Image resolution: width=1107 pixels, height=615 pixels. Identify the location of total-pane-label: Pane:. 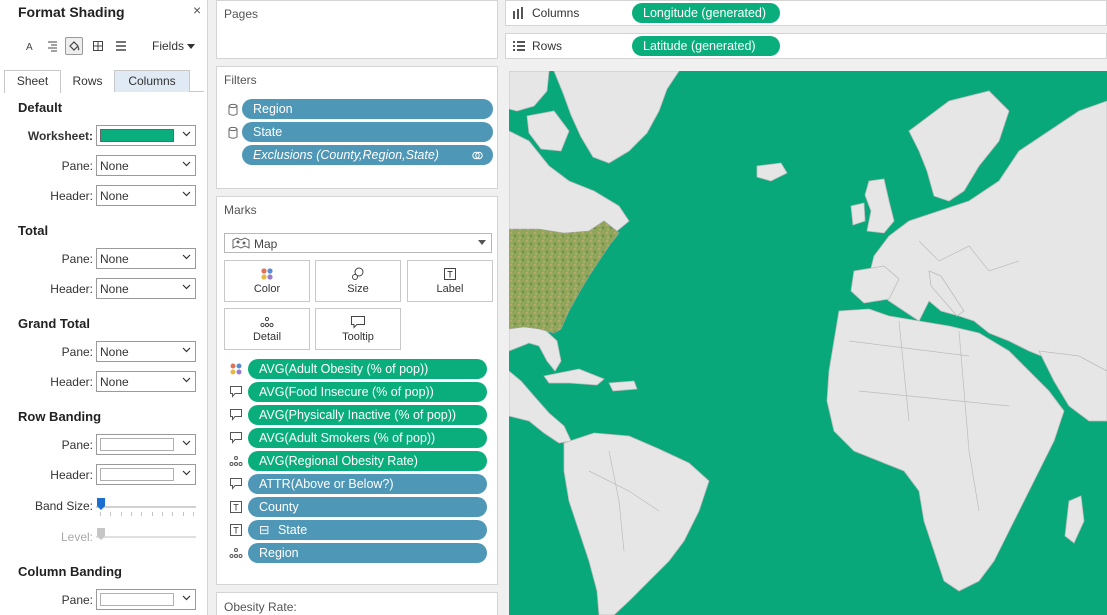
(77, 259).